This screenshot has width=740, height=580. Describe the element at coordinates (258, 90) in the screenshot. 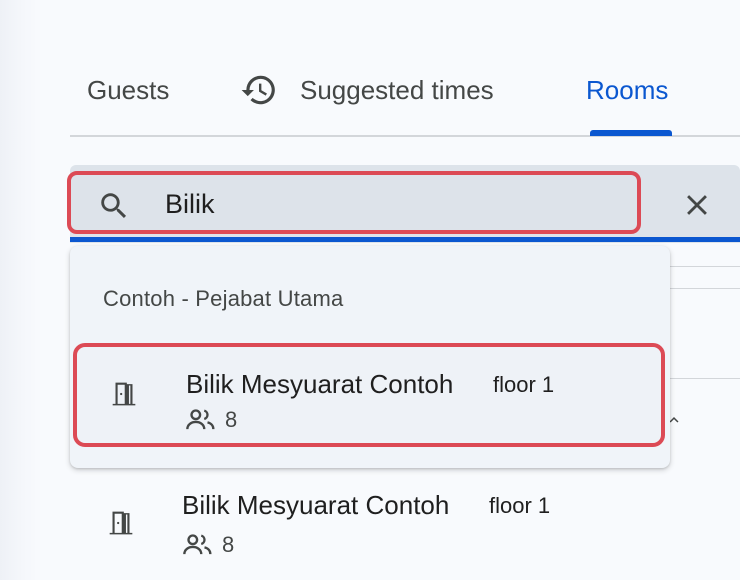

I see `history-clock-icon` at that location.